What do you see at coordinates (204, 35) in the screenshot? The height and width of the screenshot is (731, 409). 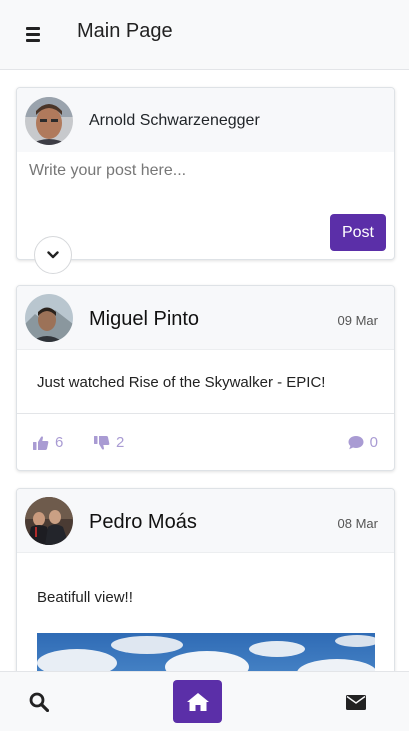 I see `top-navbar: Main Page` at bounding box center [204, 35].